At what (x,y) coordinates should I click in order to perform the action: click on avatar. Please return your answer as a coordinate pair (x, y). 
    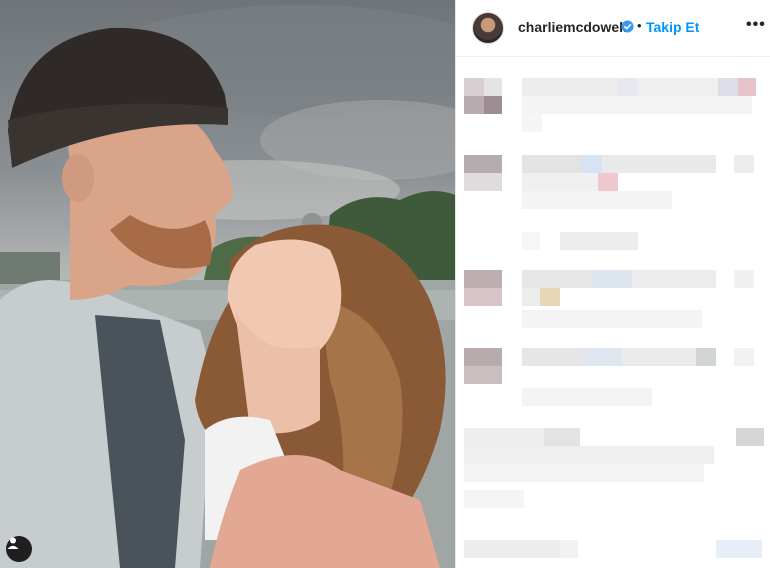
    Looking at the image, I should click on (488, 28).